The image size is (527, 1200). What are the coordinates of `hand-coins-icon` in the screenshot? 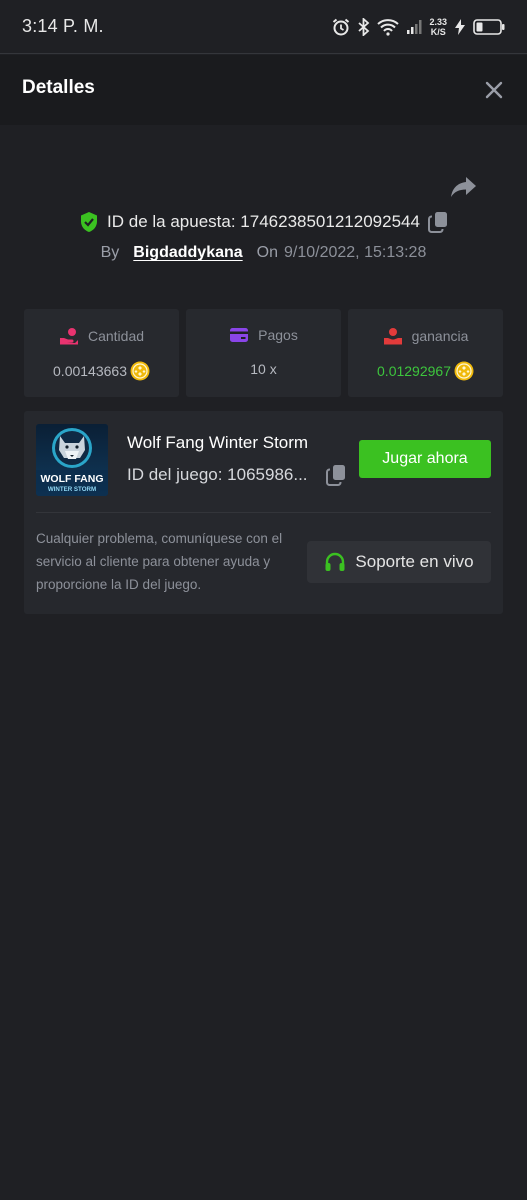 It's located at (68, 336).